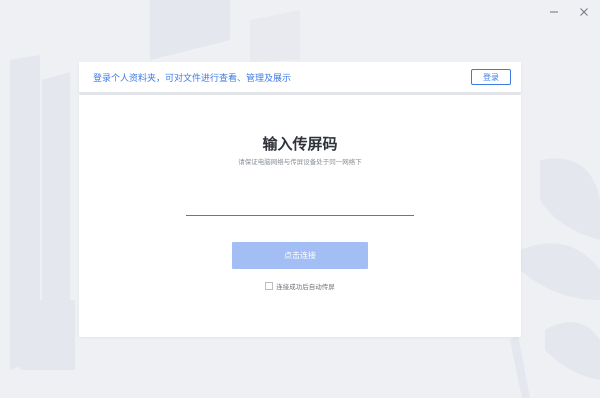 The image size is (600, 398). I want to click on minimize-icon, so click(554, 12).